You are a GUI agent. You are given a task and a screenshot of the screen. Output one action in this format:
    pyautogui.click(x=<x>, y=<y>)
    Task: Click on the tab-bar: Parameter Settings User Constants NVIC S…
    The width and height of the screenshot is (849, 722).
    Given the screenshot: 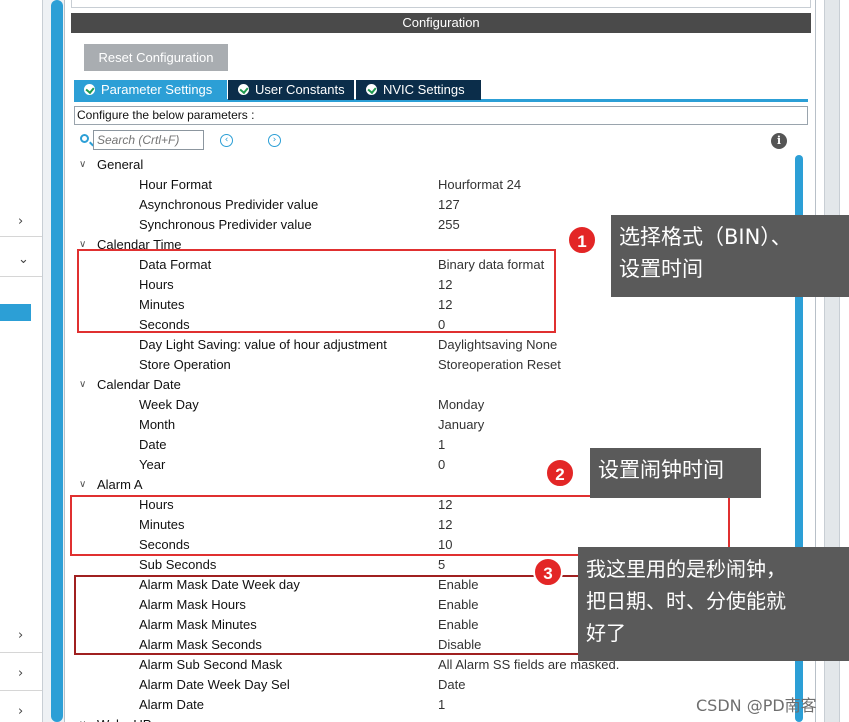 What is the action you would take?
    pyautogui.click(x=441, y=91)
    